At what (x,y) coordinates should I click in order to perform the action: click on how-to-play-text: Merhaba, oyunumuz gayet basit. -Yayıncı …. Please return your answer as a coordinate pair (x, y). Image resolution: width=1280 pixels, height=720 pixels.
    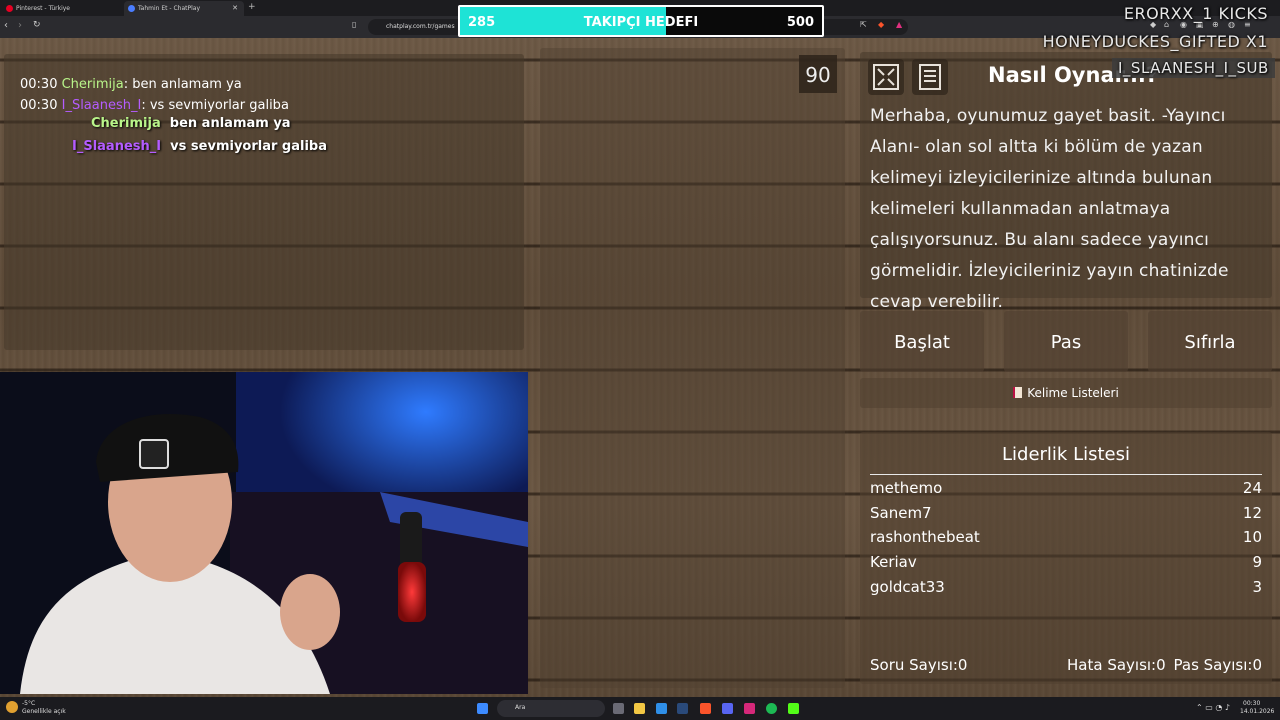
    Looking at the image, I should click on (1049, 209).